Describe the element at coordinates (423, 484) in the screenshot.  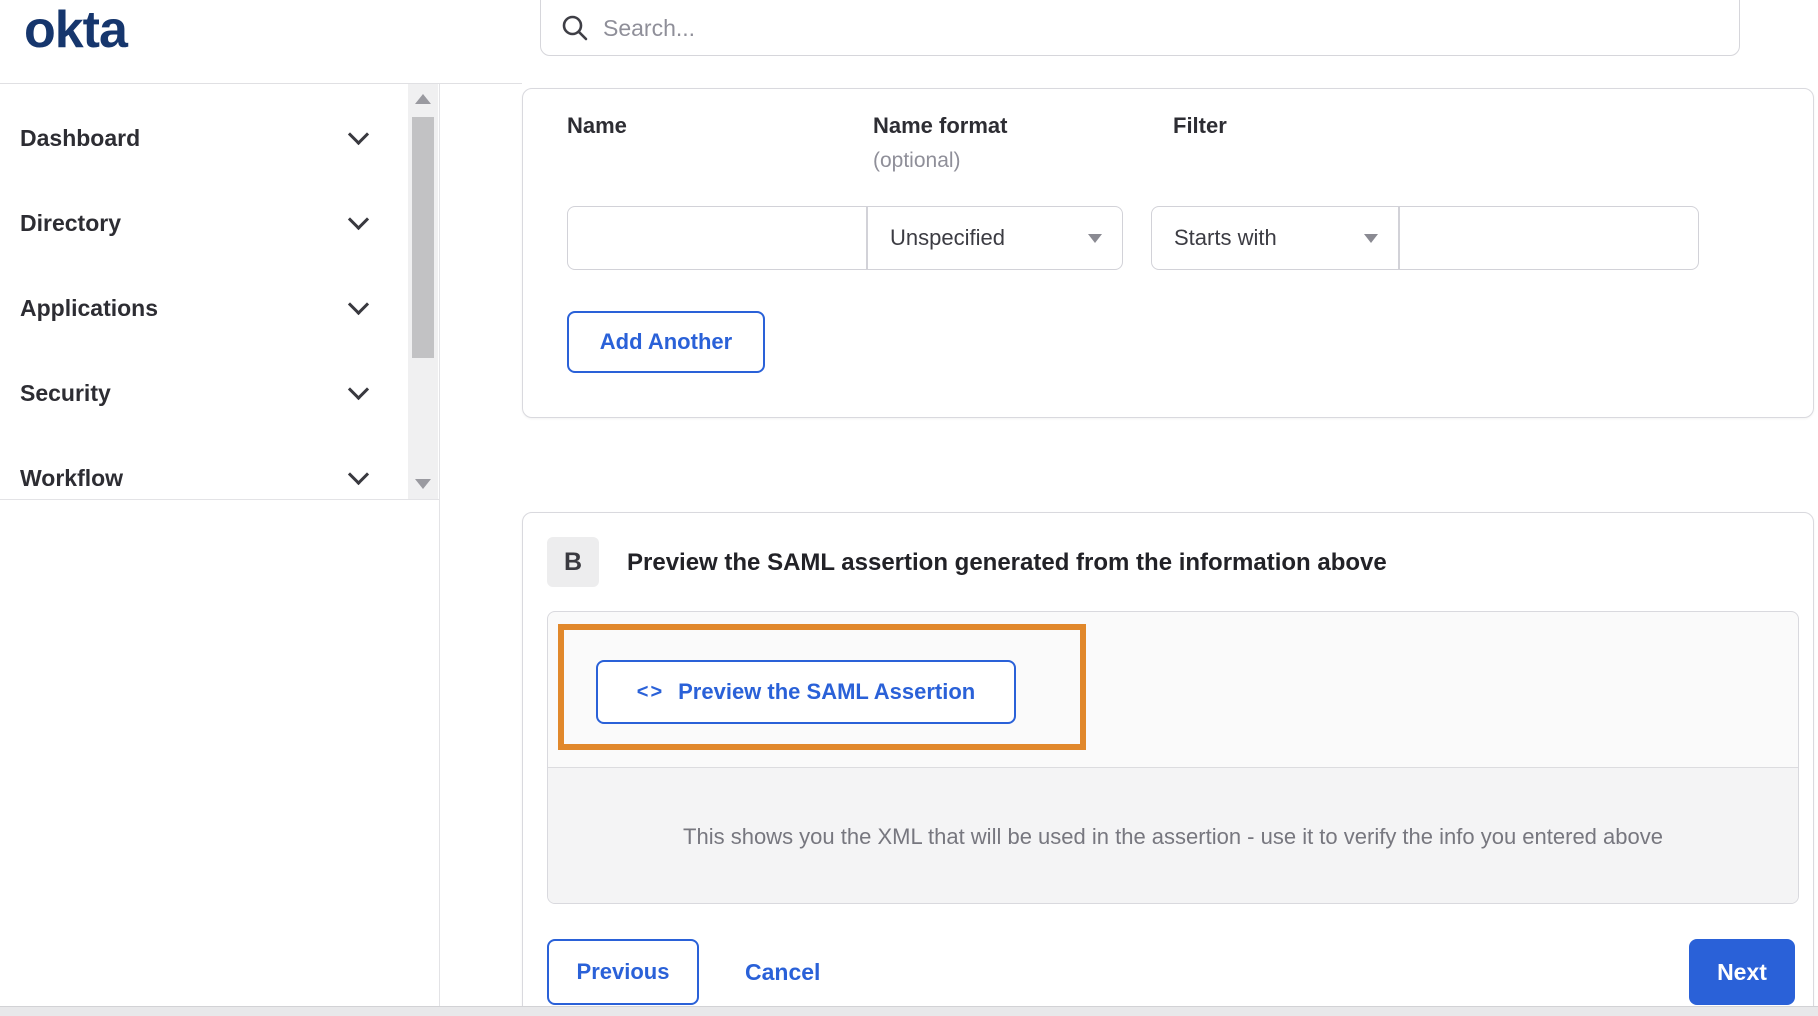
I see `scrollbar-down-arrow-icon` at that location.